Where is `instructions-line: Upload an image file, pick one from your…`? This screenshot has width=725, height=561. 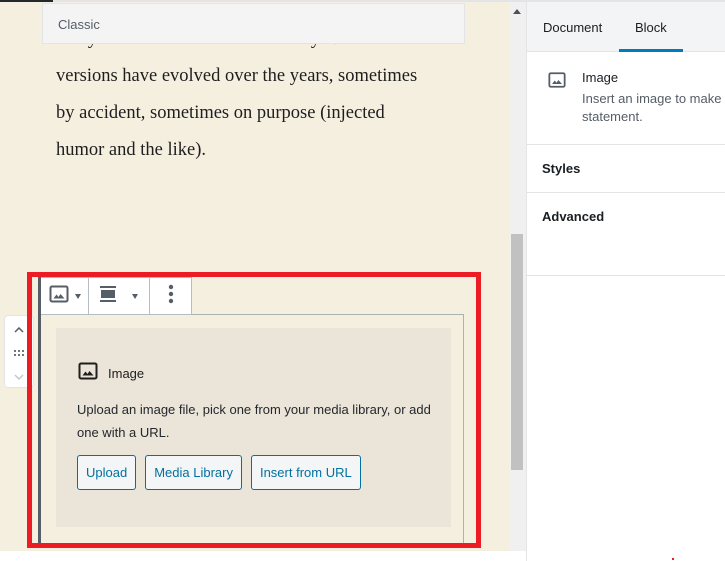 instructions-line: Upload an image file, pick one from your… is located at coordinates (254, 409).